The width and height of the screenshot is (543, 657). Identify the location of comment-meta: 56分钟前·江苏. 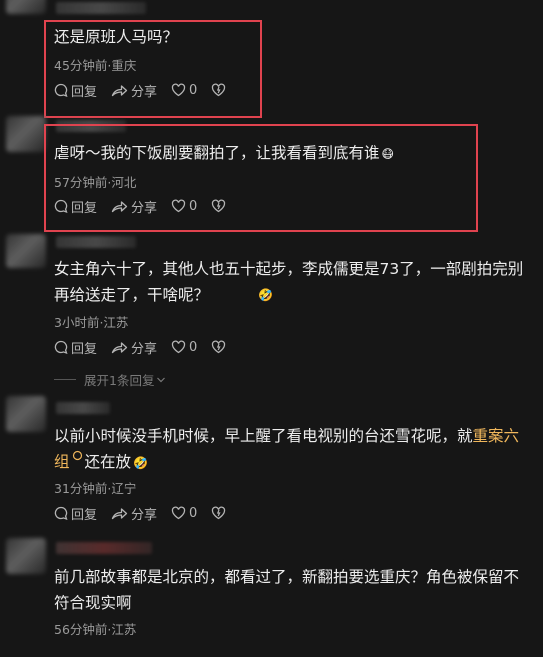
(95, 629).